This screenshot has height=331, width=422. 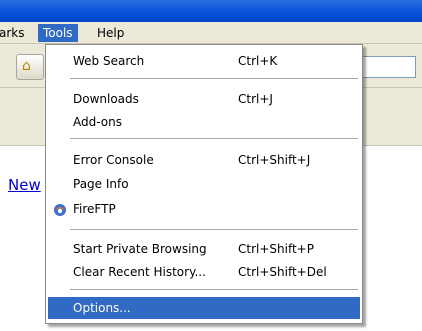 I want to click on menu-item-start-private-browsing: Start Private Browsing Ctrl+Shift+P, so click(x=204, y=249).